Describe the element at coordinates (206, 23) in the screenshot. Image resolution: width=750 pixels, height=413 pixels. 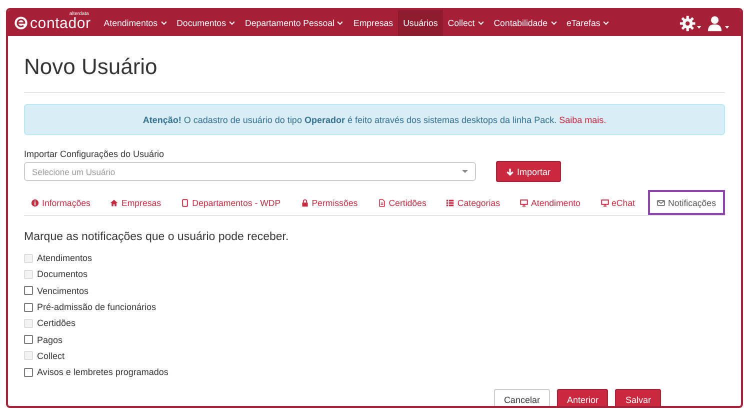
I see `nav-item: Documentos` at that location.